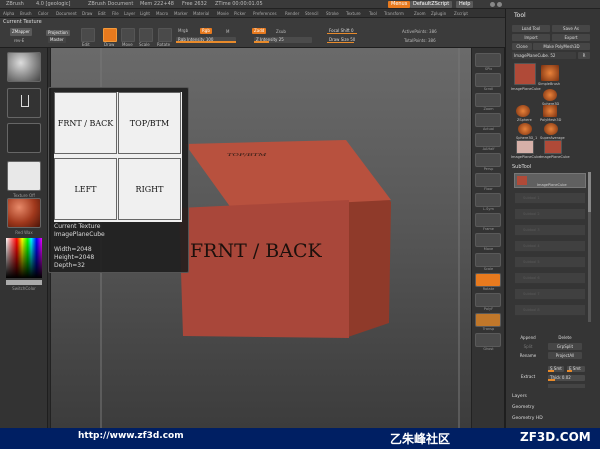 The image size is (600, 449). Describe the element at coordinates (550, 214) in the screenshot. I see `subtool-row-2: Subtool 2` at that location.